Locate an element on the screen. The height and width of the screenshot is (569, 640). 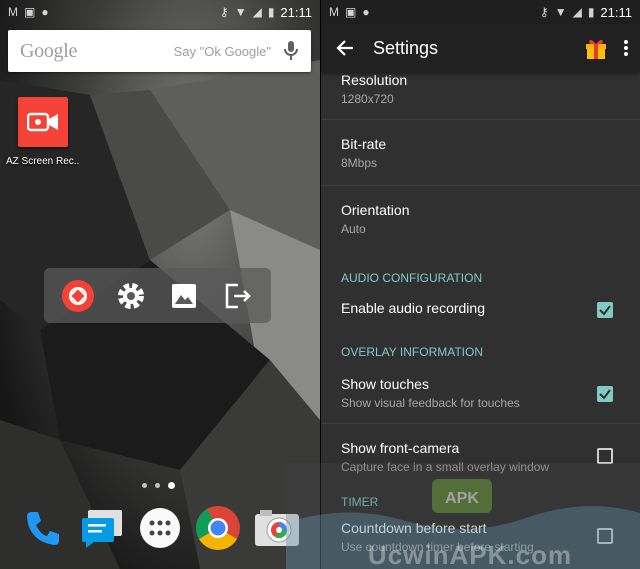
overflow-menu-icon is located at coordinates (626, 48).